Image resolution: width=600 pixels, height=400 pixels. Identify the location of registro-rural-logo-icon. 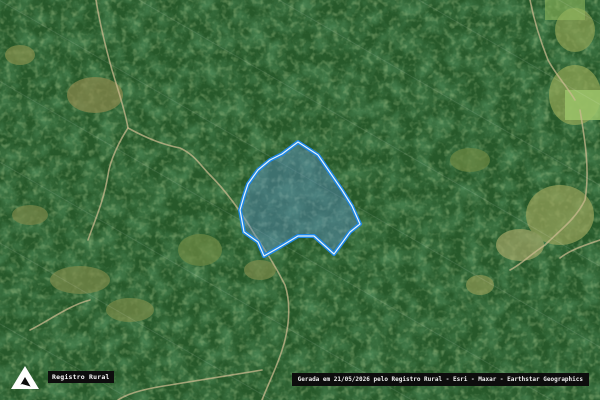
(25, 377).